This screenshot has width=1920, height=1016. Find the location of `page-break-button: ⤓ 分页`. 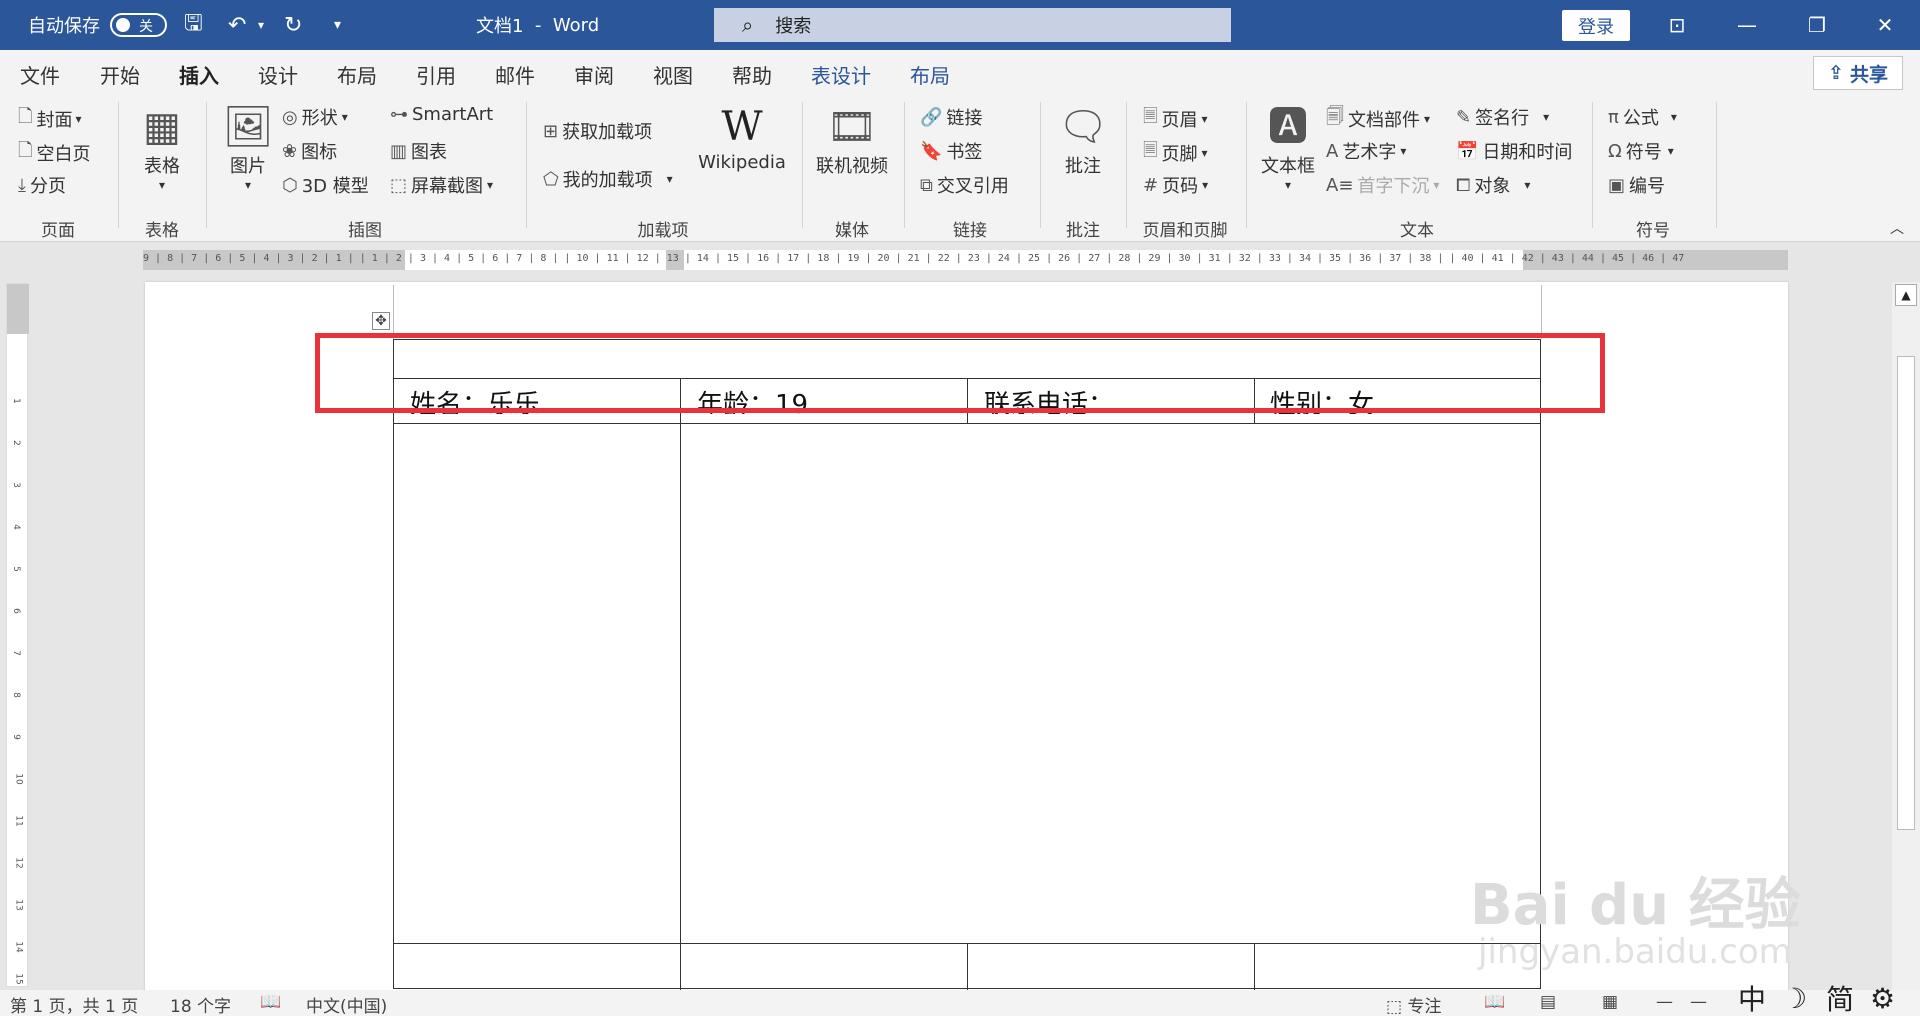

page-break-button: ⤓ 分页 is located at coordinates (42, 185).